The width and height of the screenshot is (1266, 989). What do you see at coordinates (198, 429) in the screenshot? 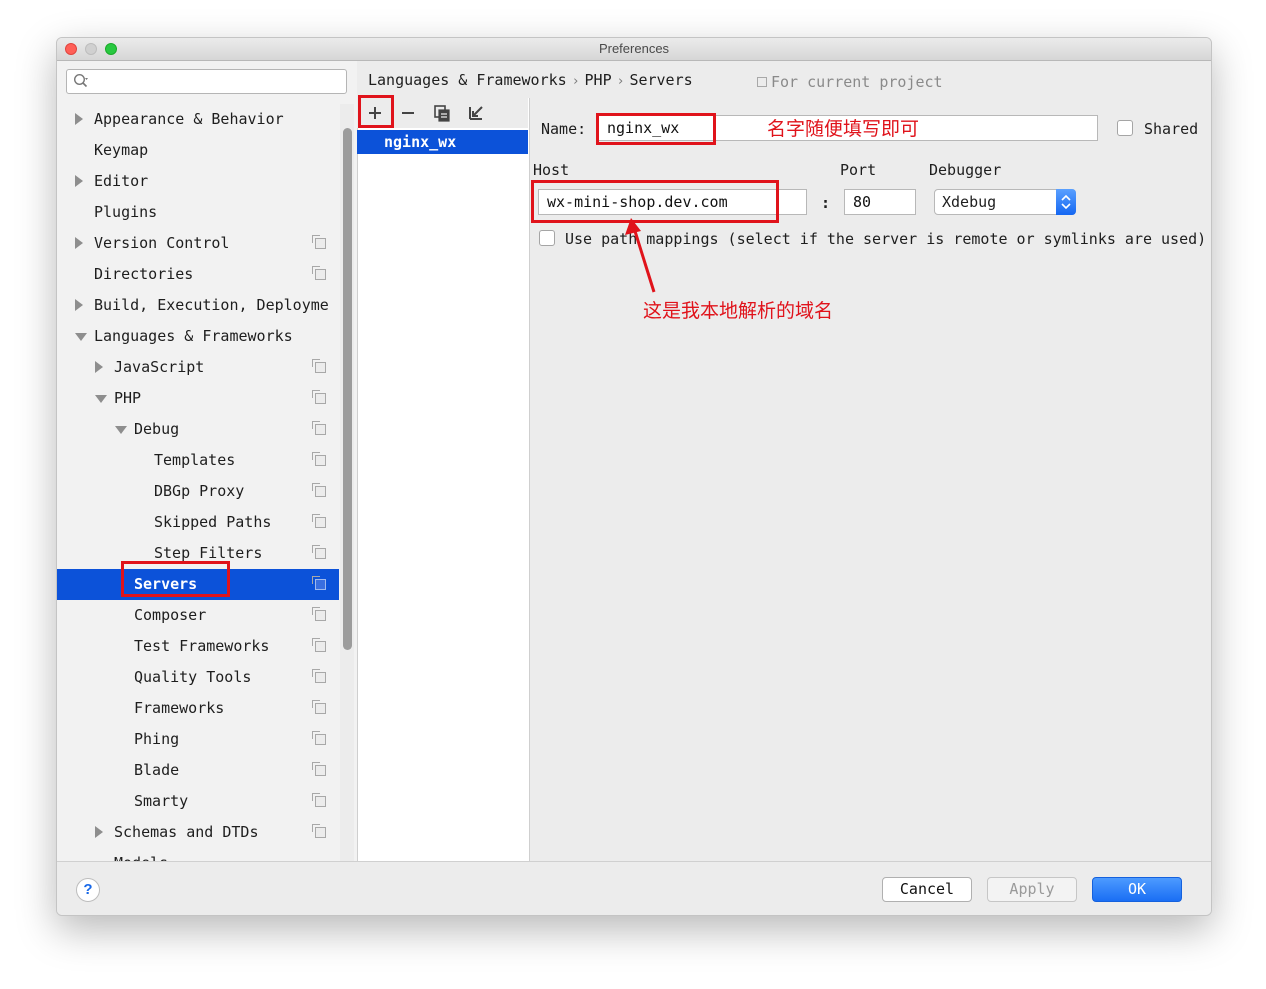
I see `tree-item-debug: Debug` at bounding box center [198, 429].